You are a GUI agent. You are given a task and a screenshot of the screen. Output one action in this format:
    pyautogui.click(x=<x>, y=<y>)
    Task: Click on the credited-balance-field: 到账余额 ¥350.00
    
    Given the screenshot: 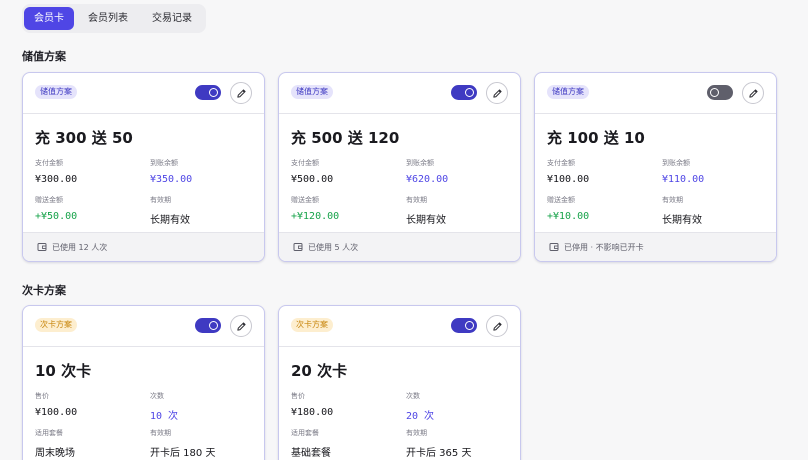 What is the action you would take?
    pyautogui.click(x=171, y=171)
    